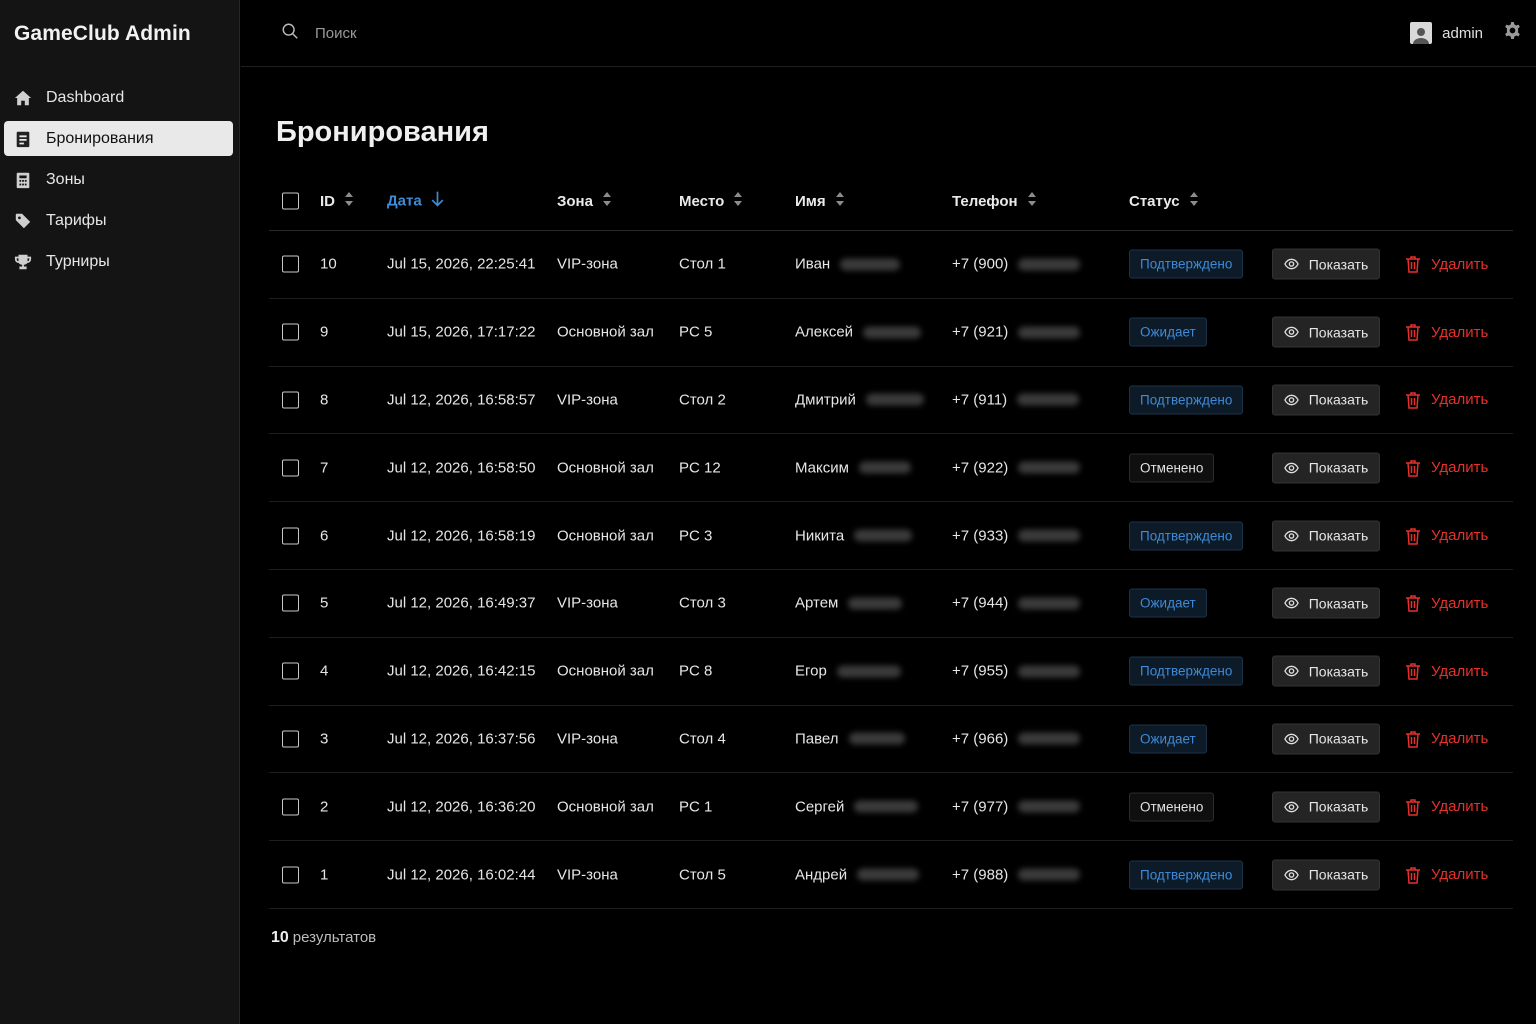 This screenshot has height=1024, width=1536. I want to click on cell-name: Дмитрий, so click(859, 399).